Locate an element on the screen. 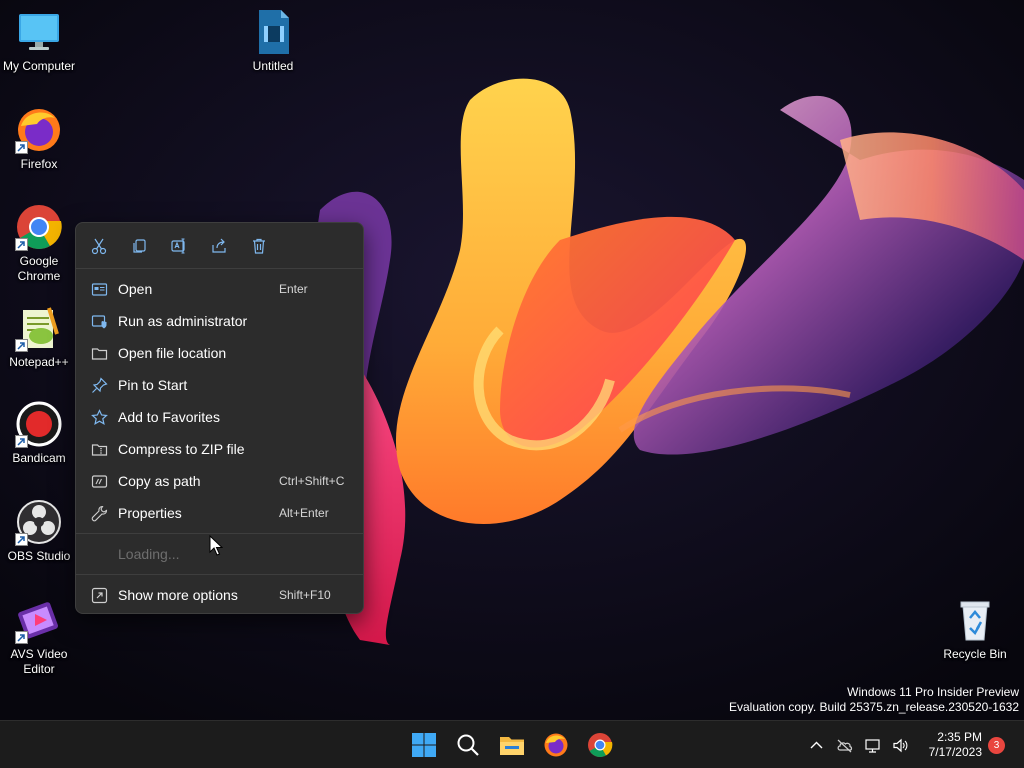  desktop-icon-label: Google Chrome is located at coordinates (39, 268).